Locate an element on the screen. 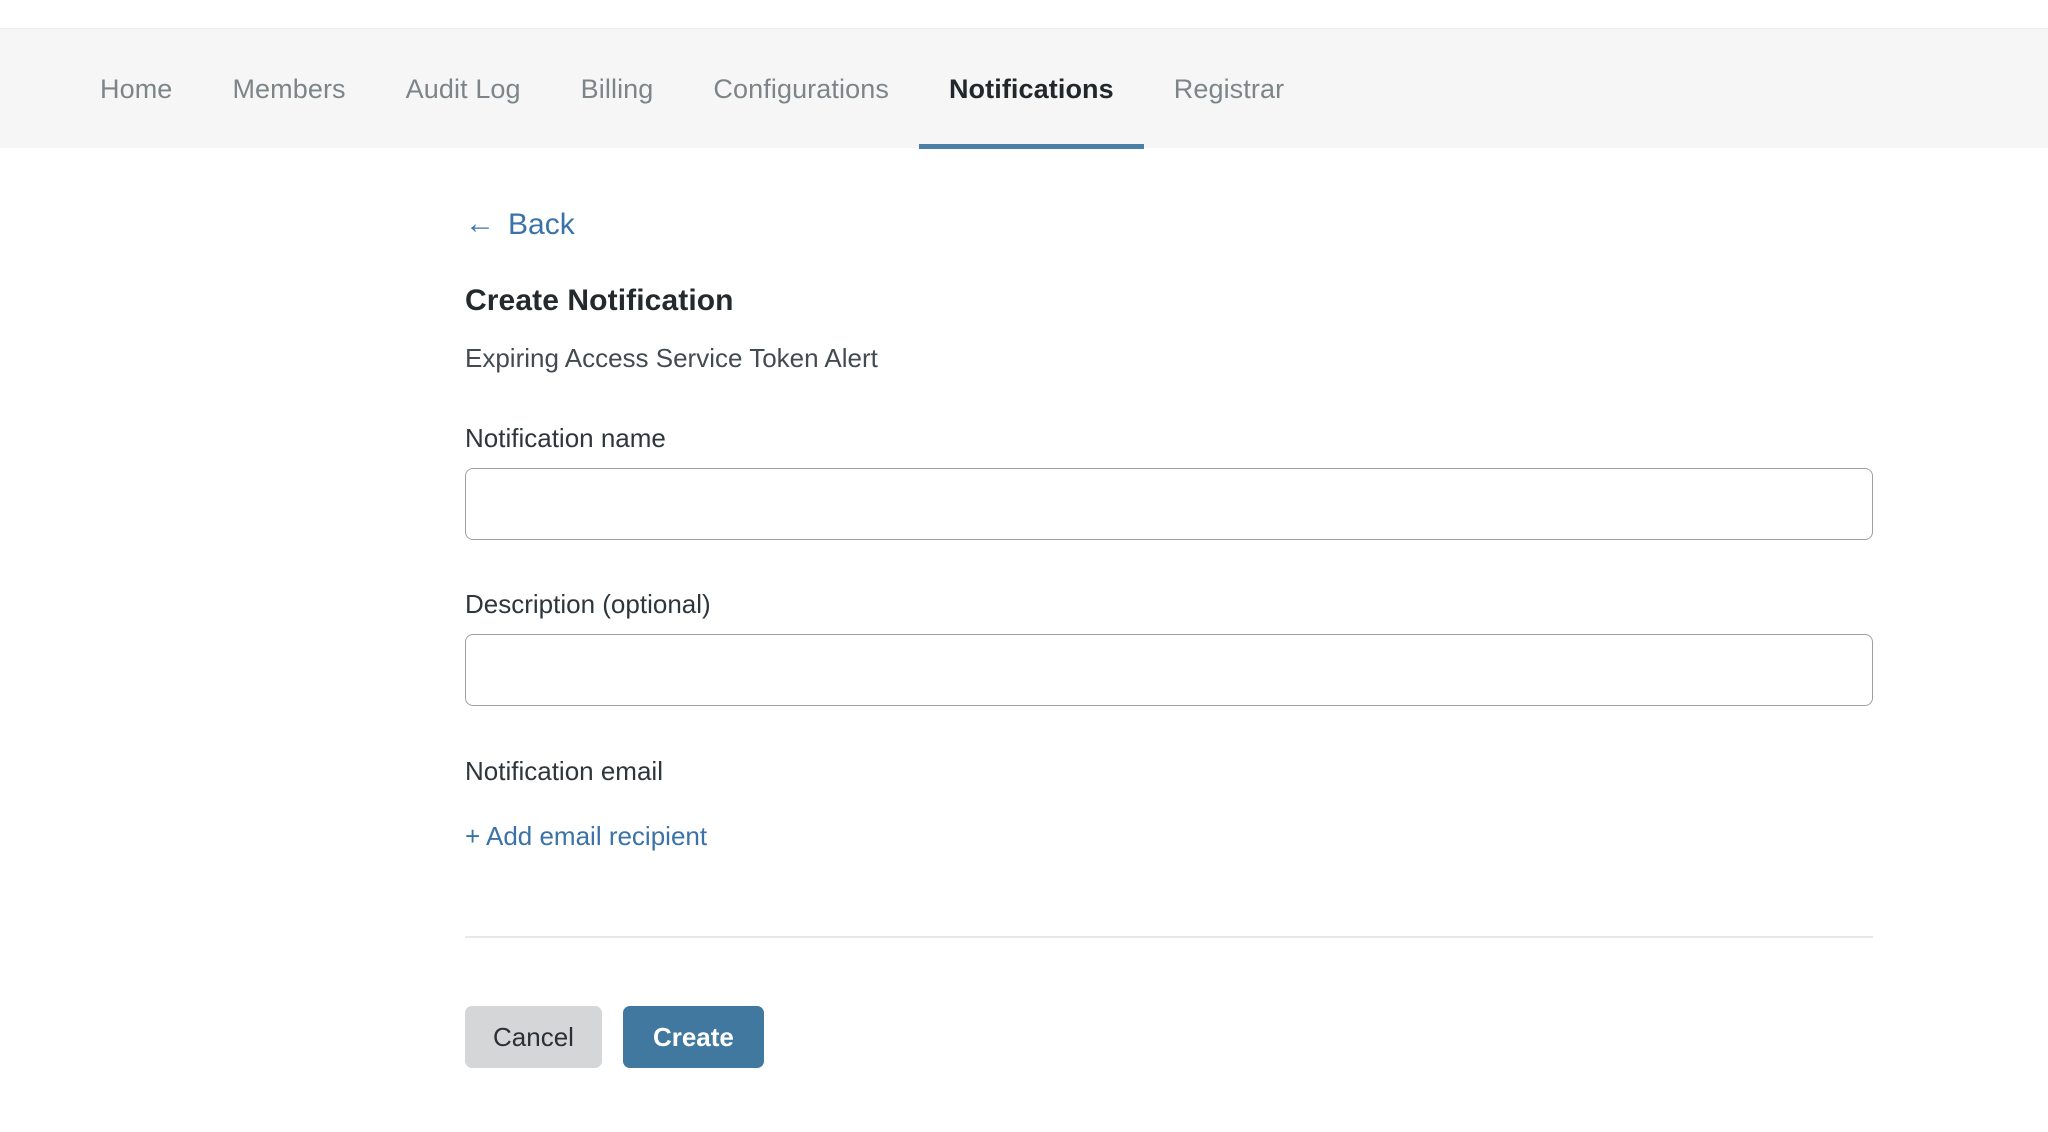 Image resolution: width=2048 pixels, height=1132 pixels. tab-home: Home is located at coordinates (136, 89).